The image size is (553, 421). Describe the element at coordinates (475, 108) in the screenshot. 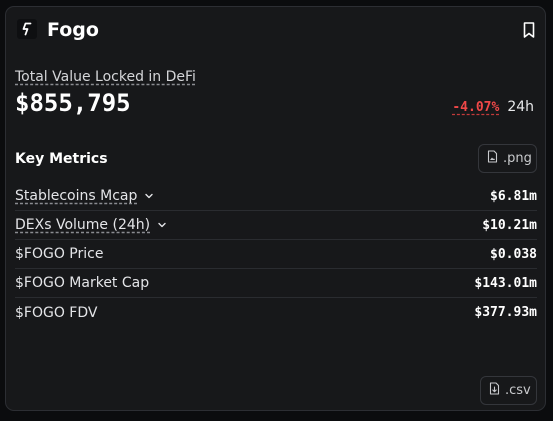

I see `tvl-change-value: -4.07%` at that location.